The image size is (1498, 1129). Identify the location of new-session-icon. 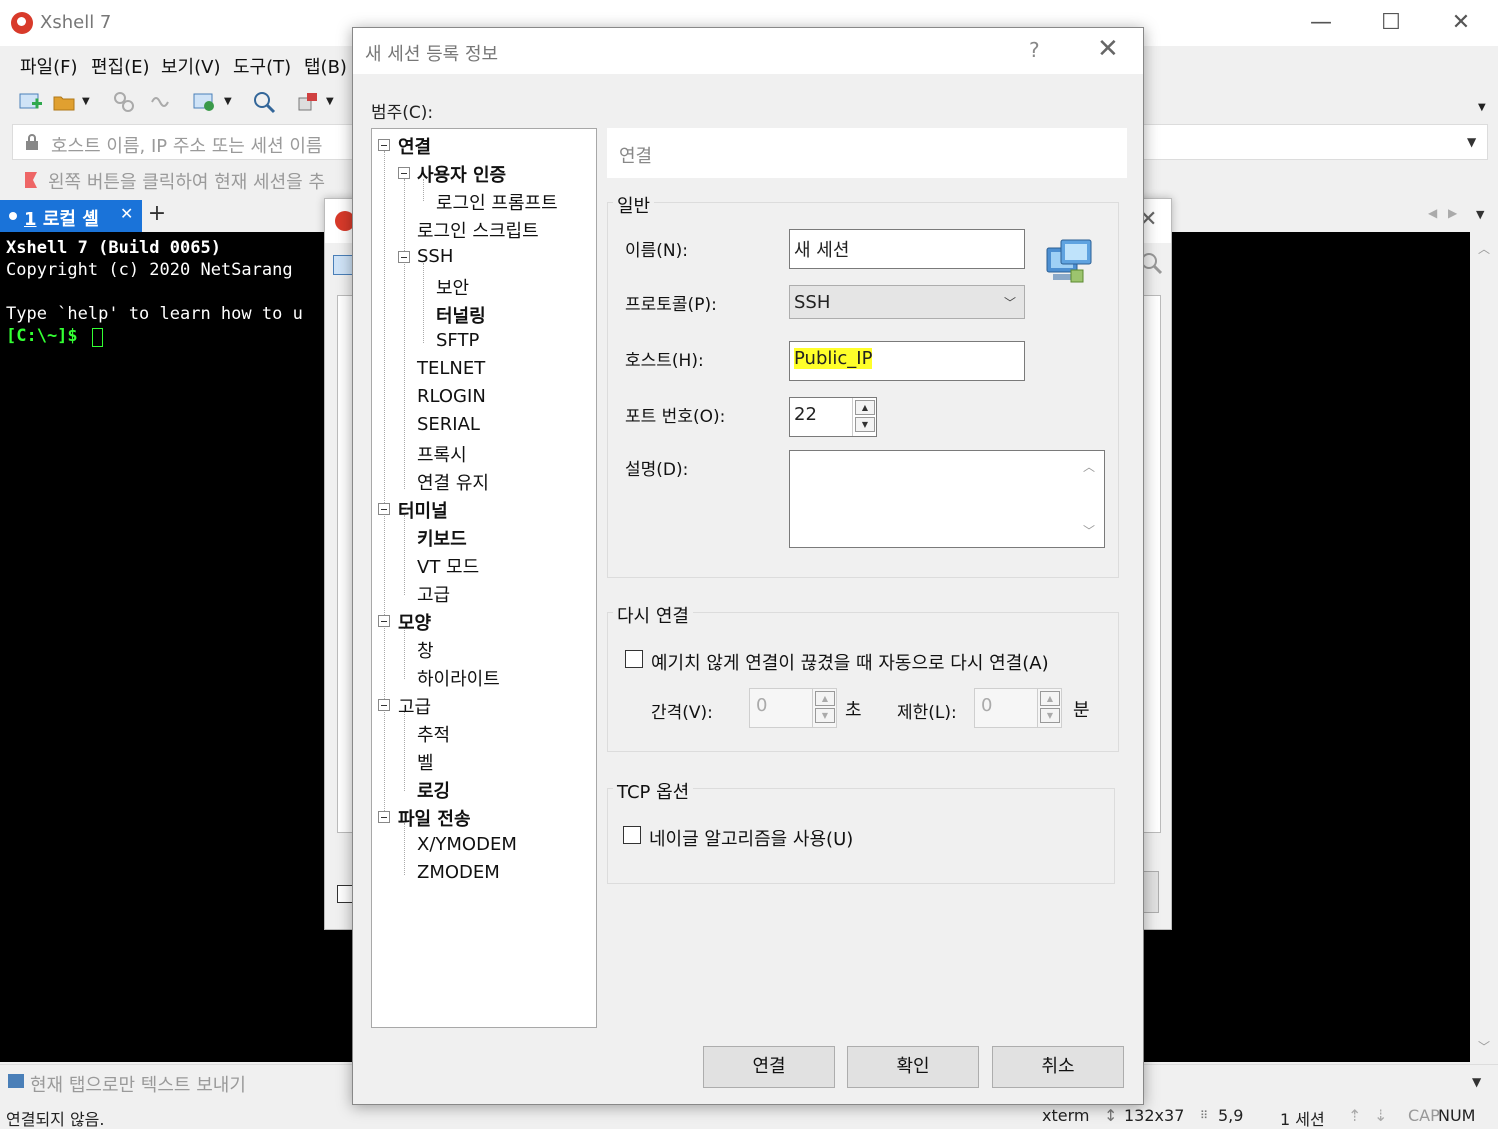
(30, 102).